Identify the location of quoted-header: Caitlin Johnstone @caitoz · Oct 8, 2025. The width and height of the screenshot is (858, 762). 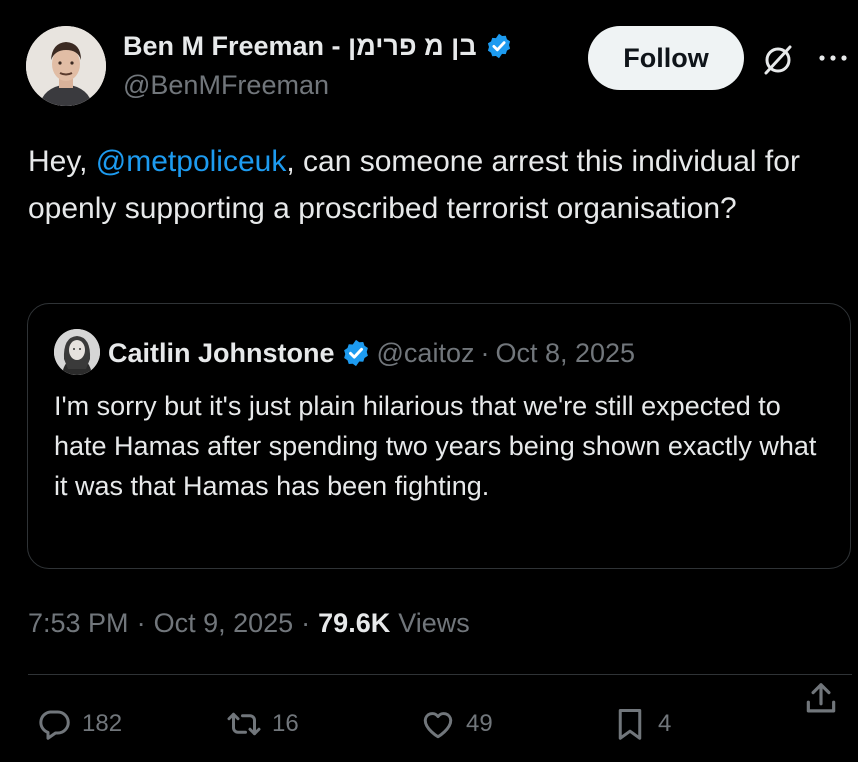
(371, 353).